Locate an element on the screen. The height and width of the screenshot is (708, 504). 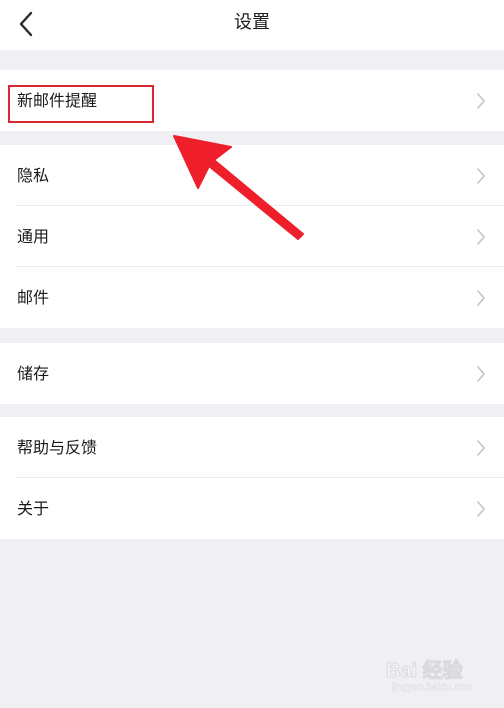
settings-item-label: 储存 is located at coordinates (33, 373).